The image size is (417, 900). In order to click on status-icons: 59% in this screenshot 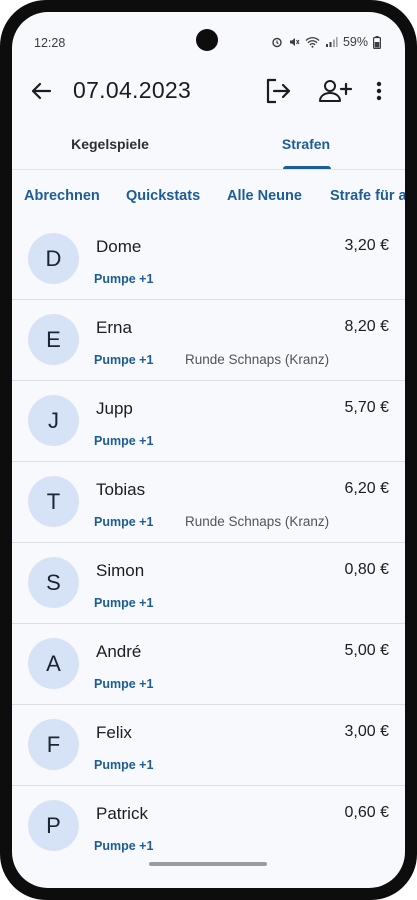, I will do `click(326, 42)`.